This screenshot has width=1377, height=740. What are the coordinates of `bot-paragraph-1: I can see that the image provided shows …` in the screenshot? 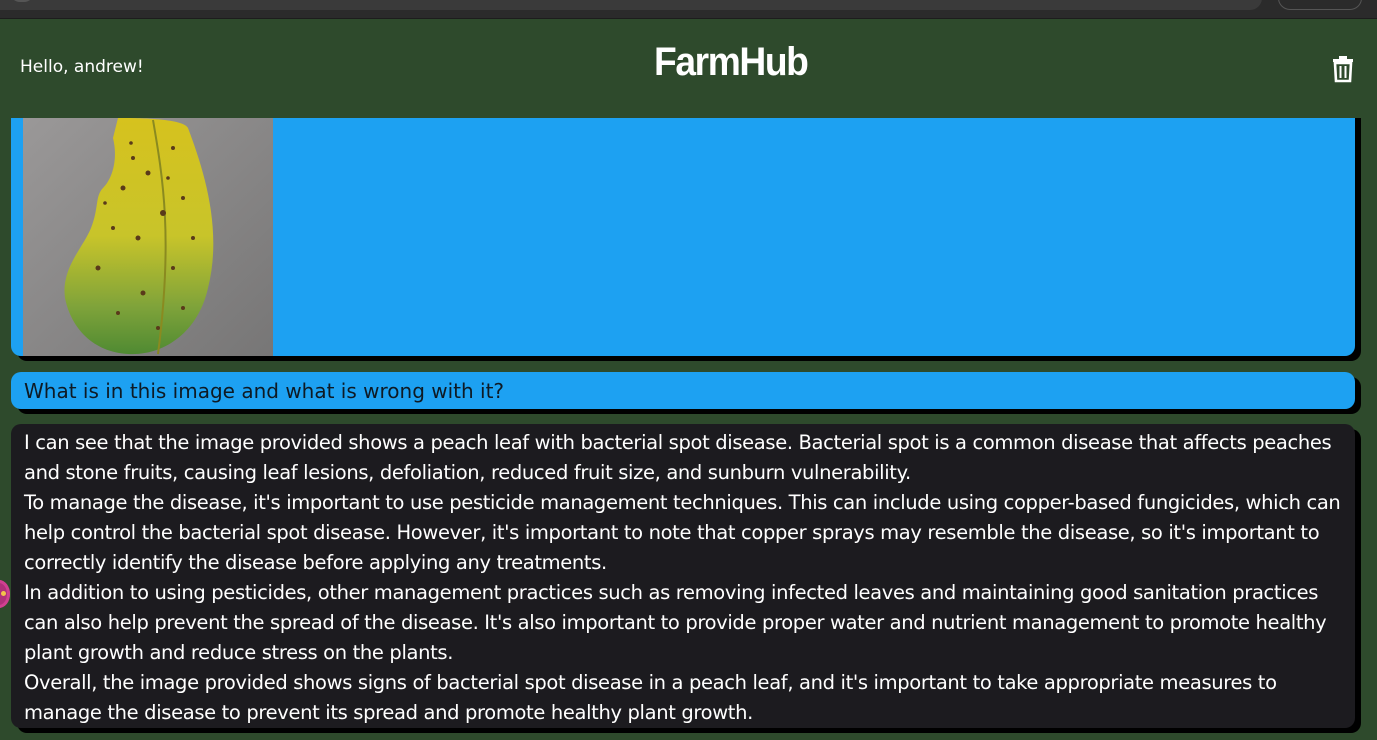 It's located at (678, 457).